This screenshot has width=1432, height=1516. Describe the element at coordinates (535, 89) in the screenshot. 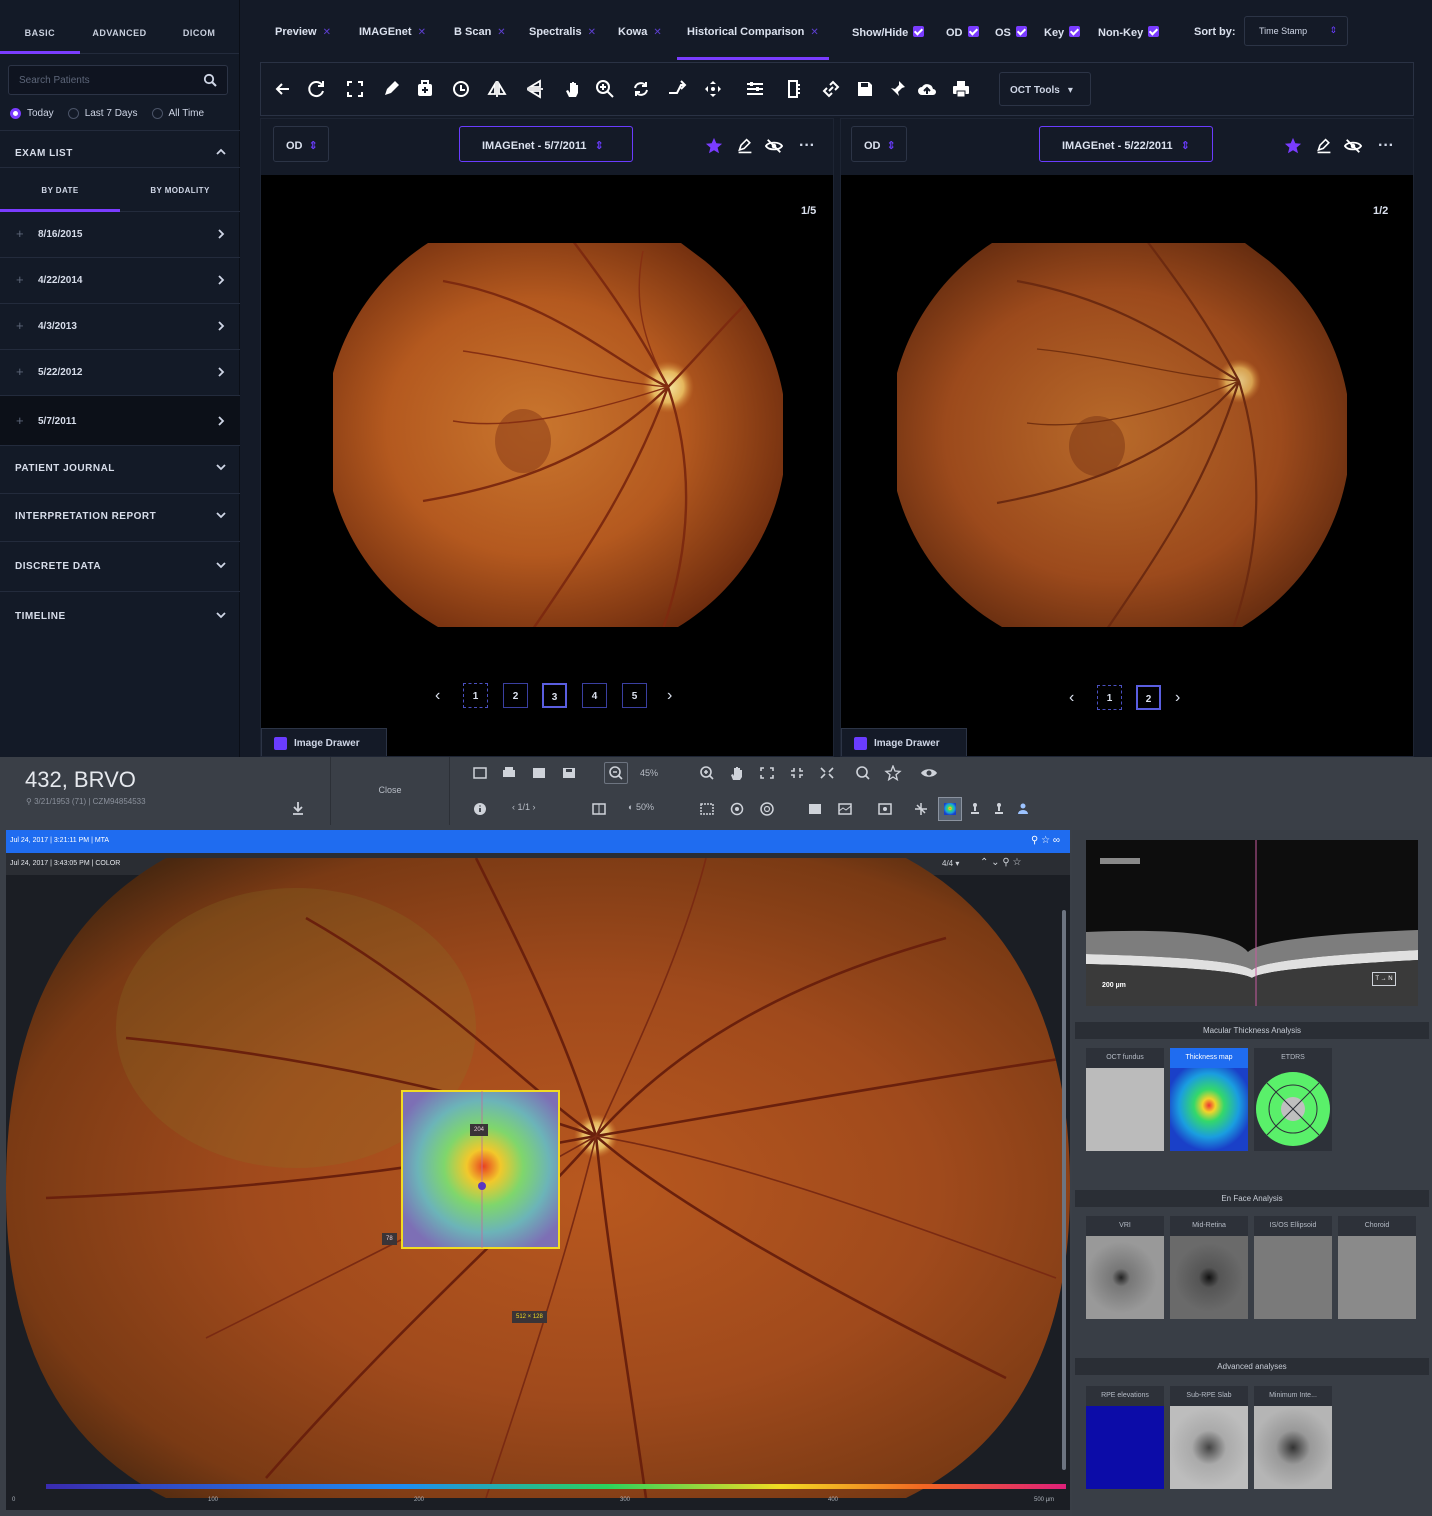

I see `flip-vertical-icon` at that location.